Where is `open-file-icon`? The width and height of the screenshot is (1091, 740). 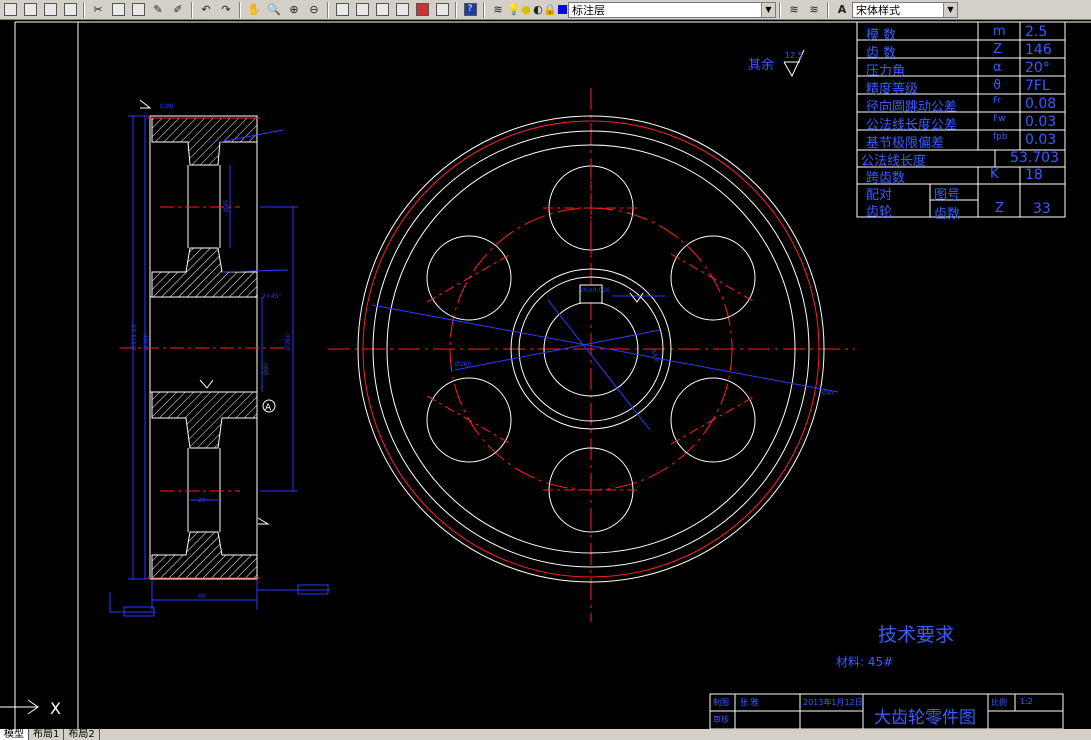
open-file-icon is located at coordinates (30, 10).